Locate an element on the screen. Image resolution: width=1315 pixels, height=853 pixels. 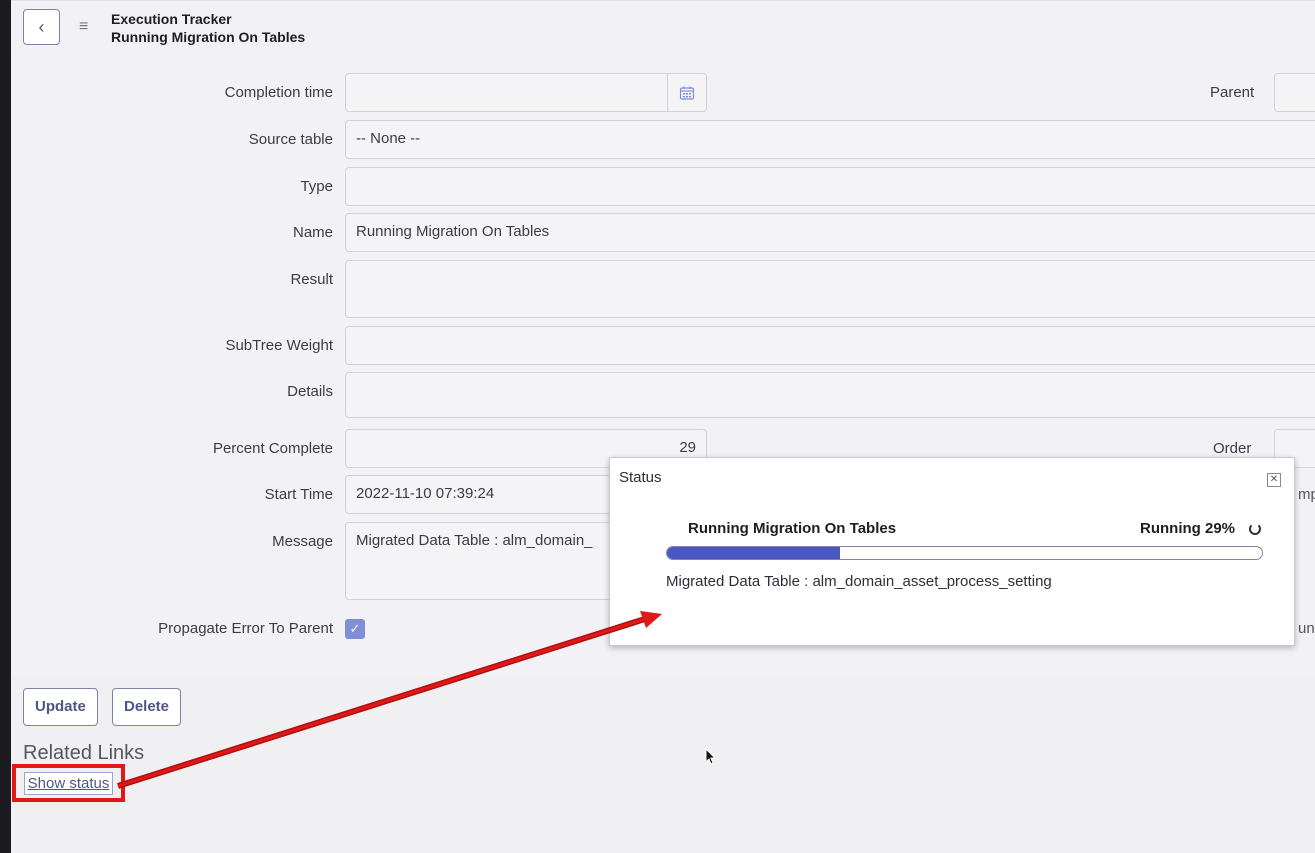
spinner-icon is located at coordinates (1255, 529).